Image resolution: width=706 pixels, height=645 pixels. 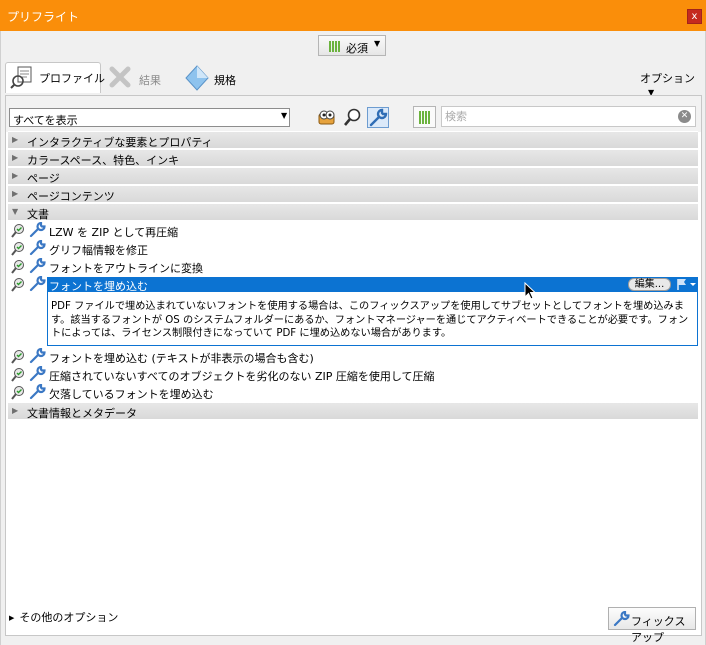 I want to click on search-field: ✕, so click(x=568, y=116).